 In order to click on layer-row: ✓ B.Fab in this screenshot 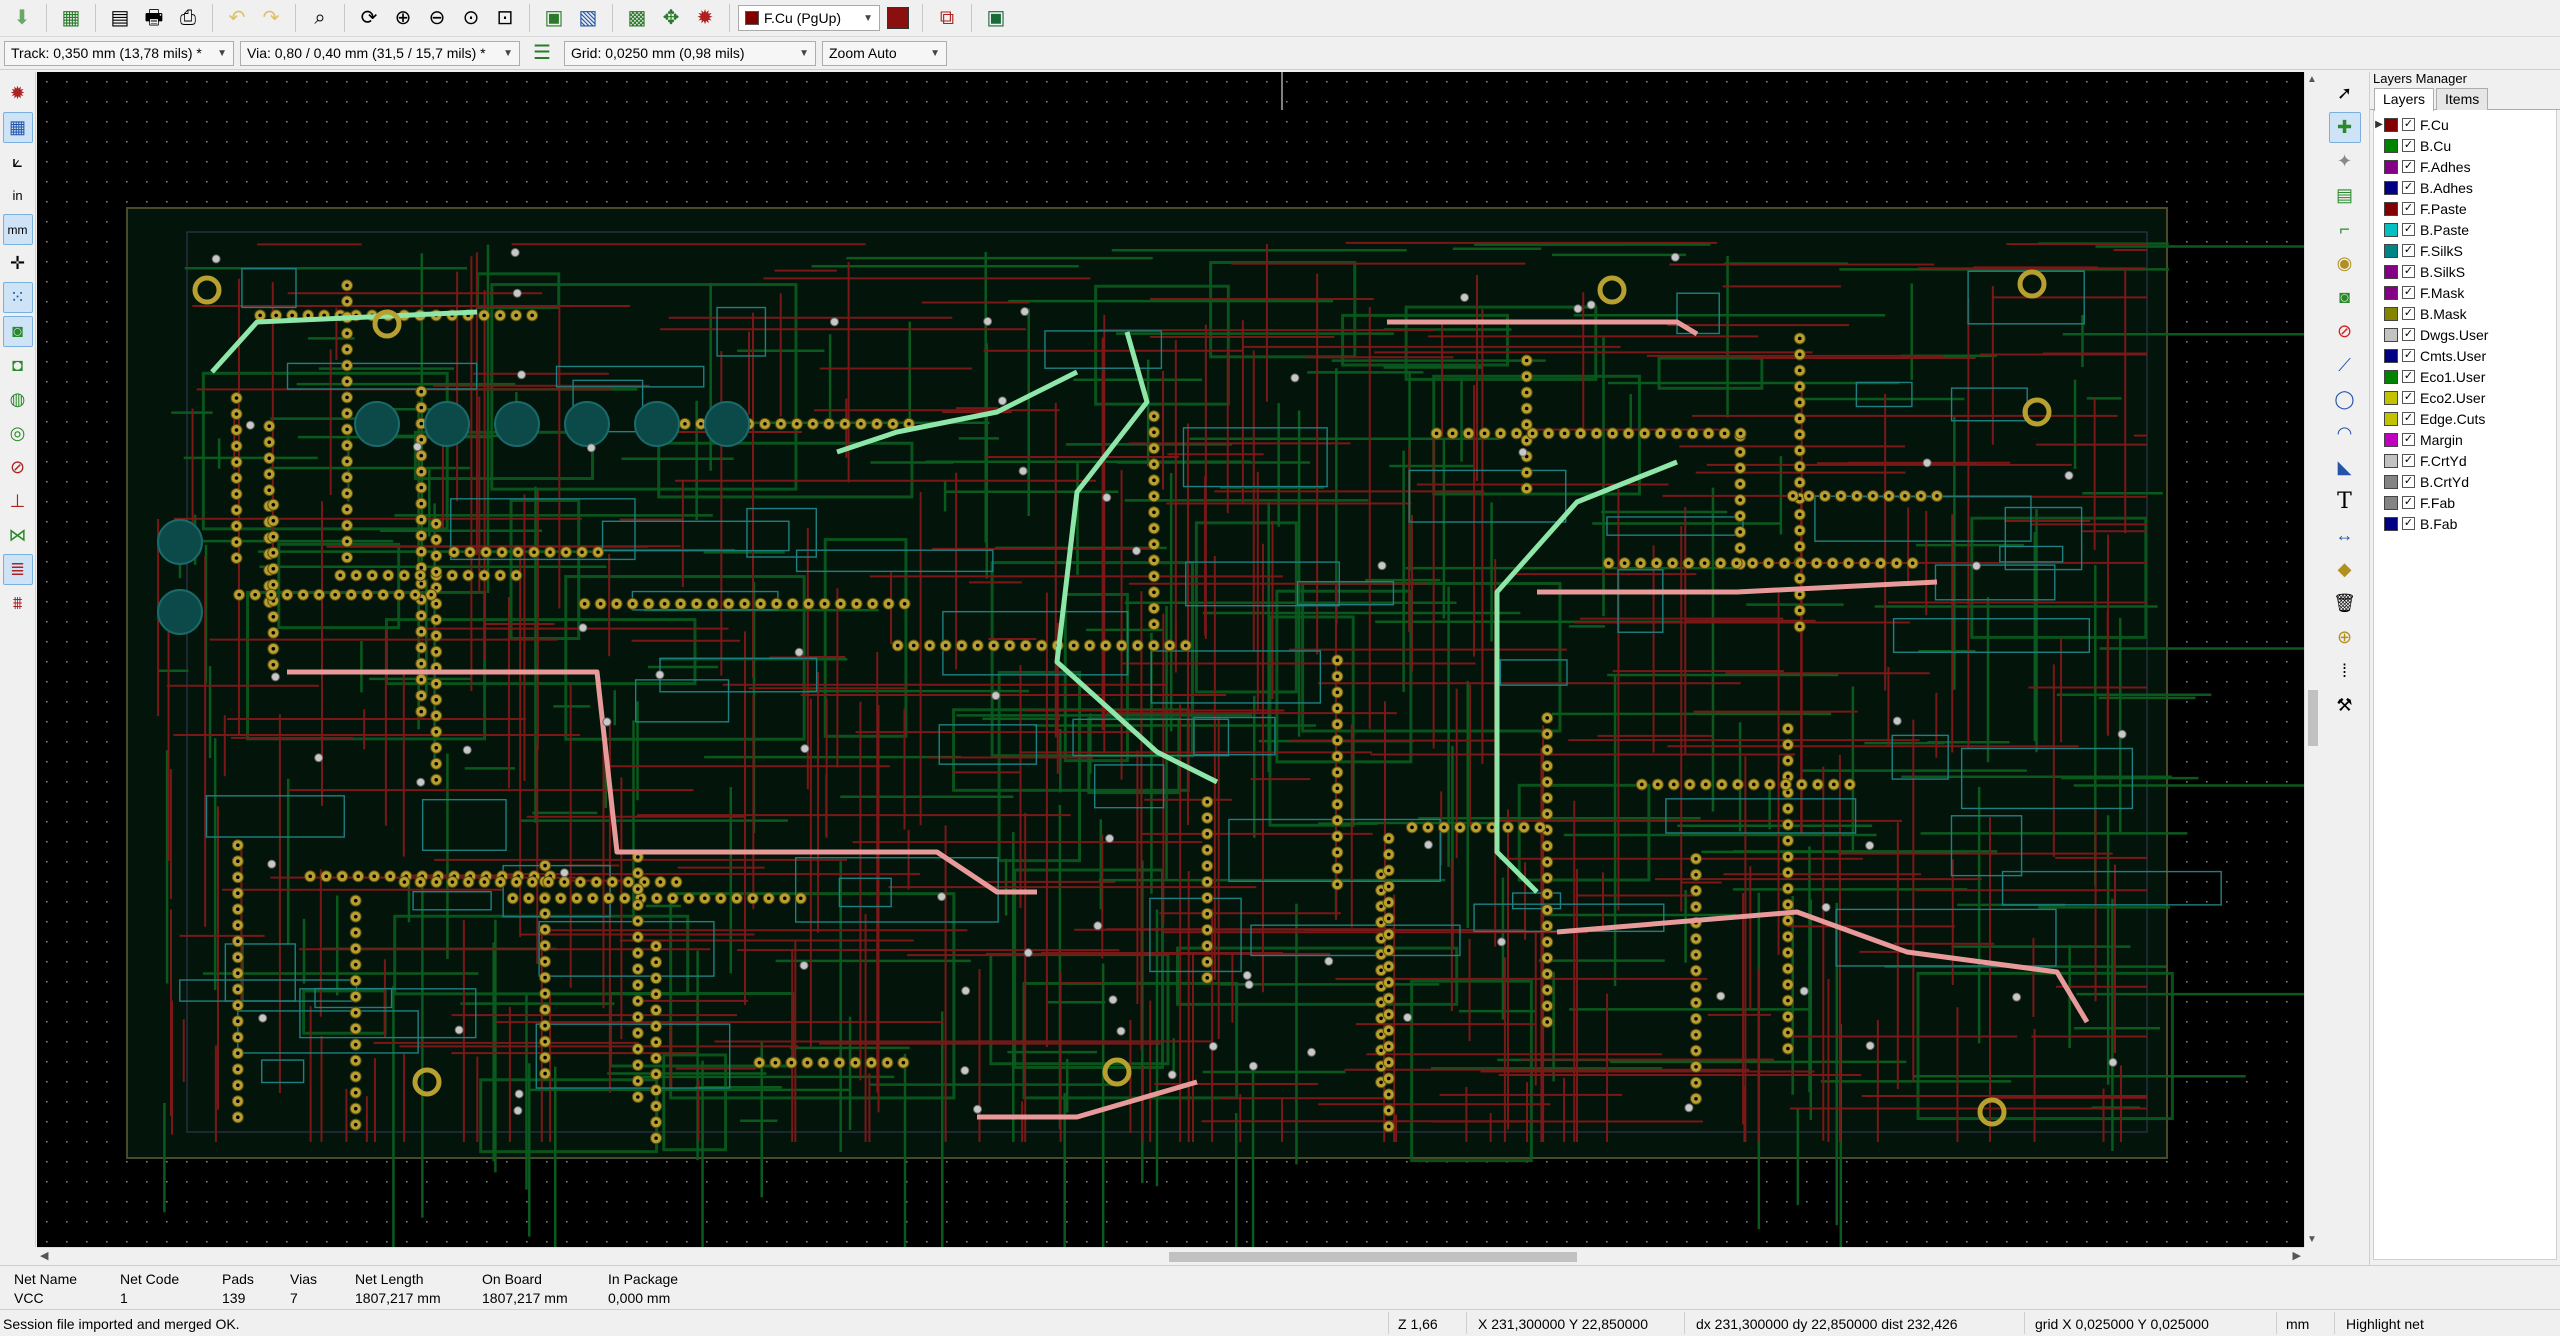, I will do `click(2465, 523)`.